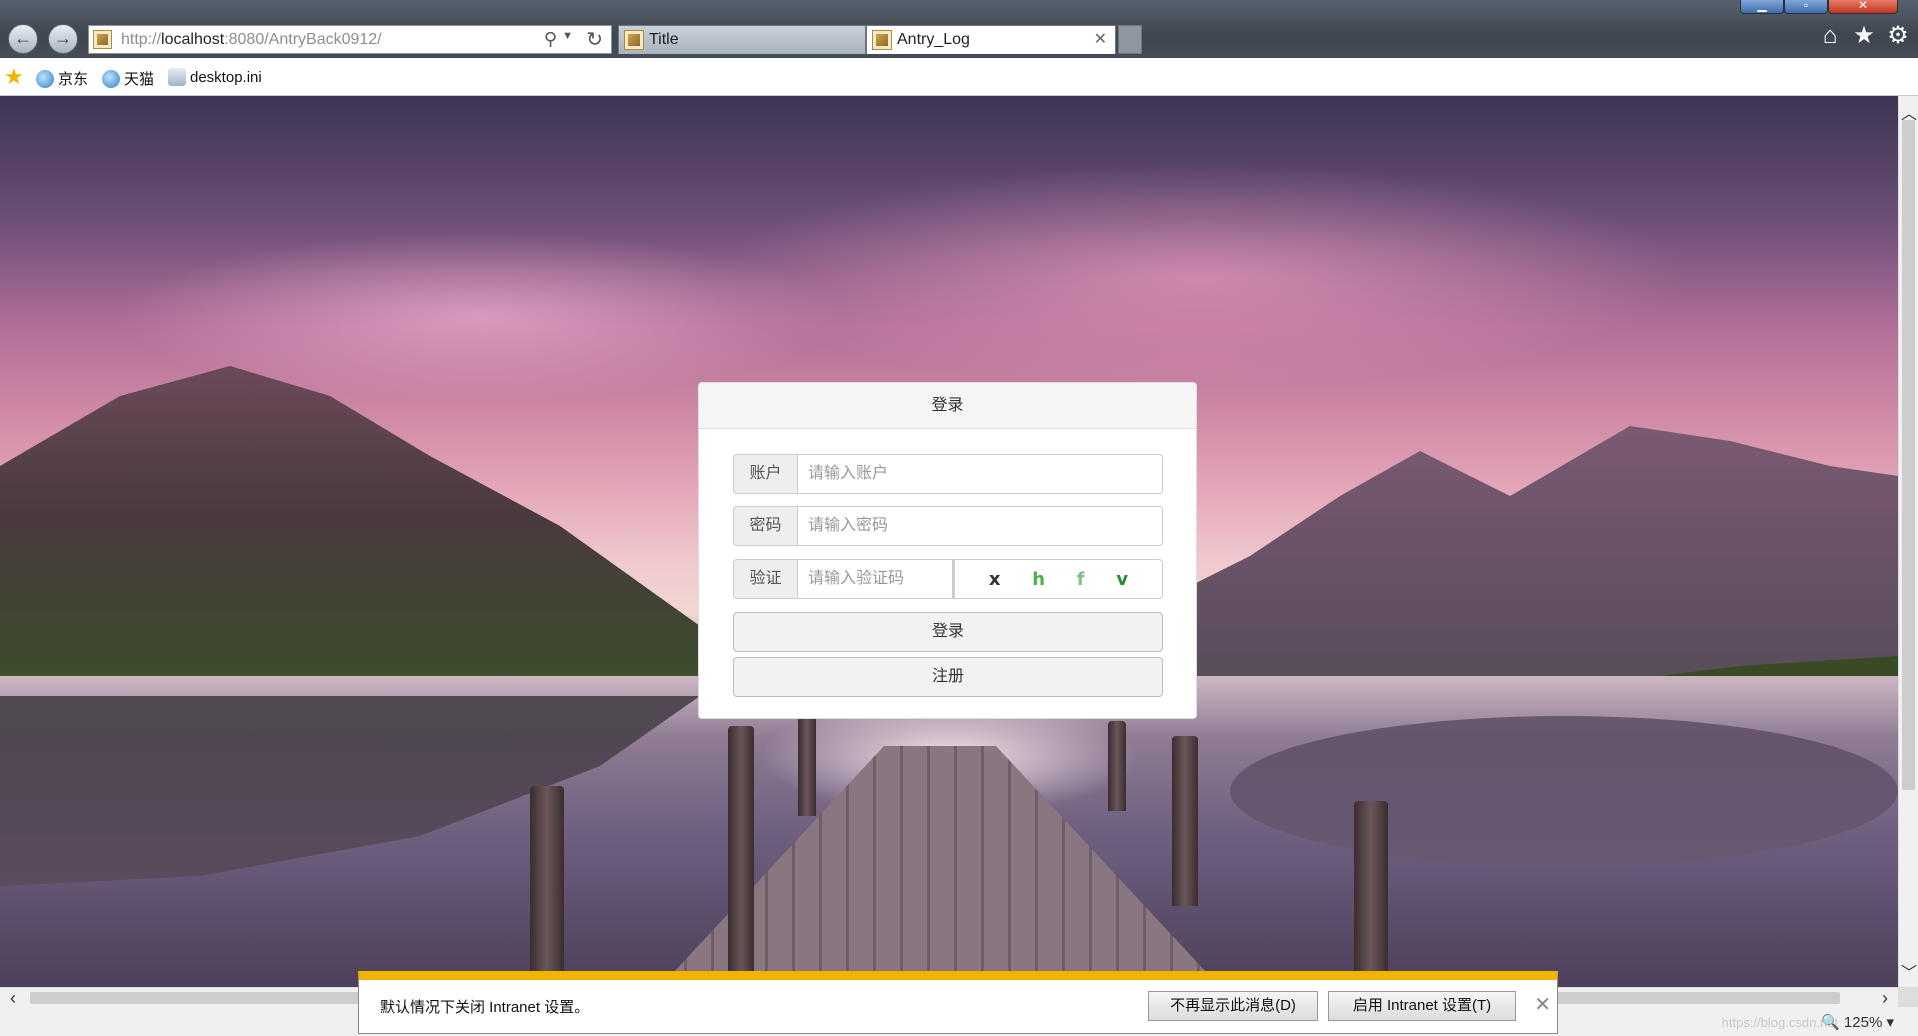  What do you see at coordinates (567, 36) in the screenshot?
I see `chevron-down-icon: ▼` at bounding box center [567, 36].